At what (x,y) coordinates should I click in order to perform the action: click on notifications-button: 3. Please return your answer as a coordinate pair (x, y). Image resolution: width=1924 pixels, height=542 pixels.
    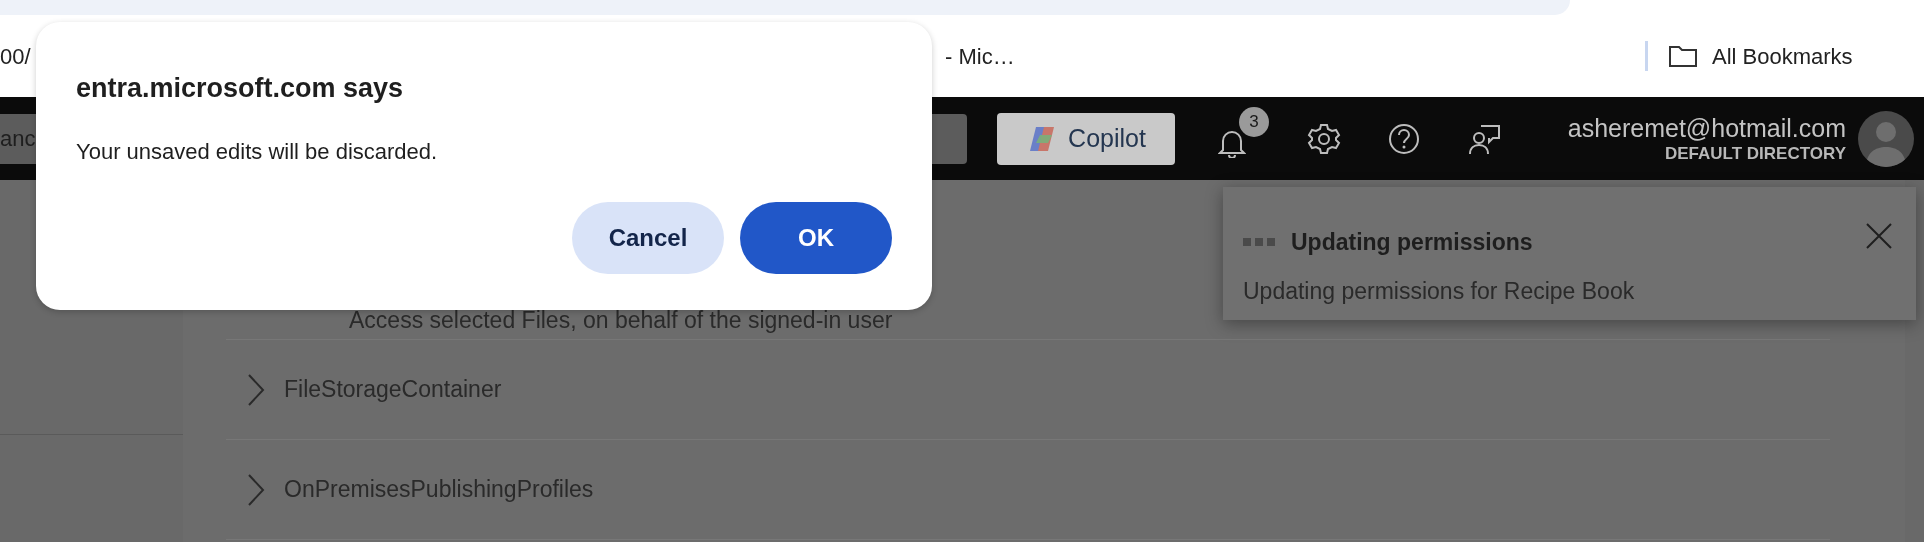
    Looking at the image, I should click on (1237, 138).